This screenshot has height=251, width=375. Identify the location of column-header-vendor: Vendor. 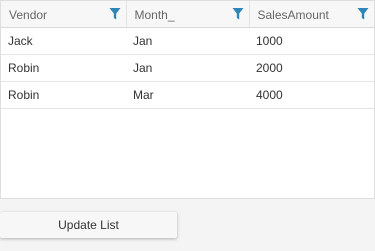
(64, 14).